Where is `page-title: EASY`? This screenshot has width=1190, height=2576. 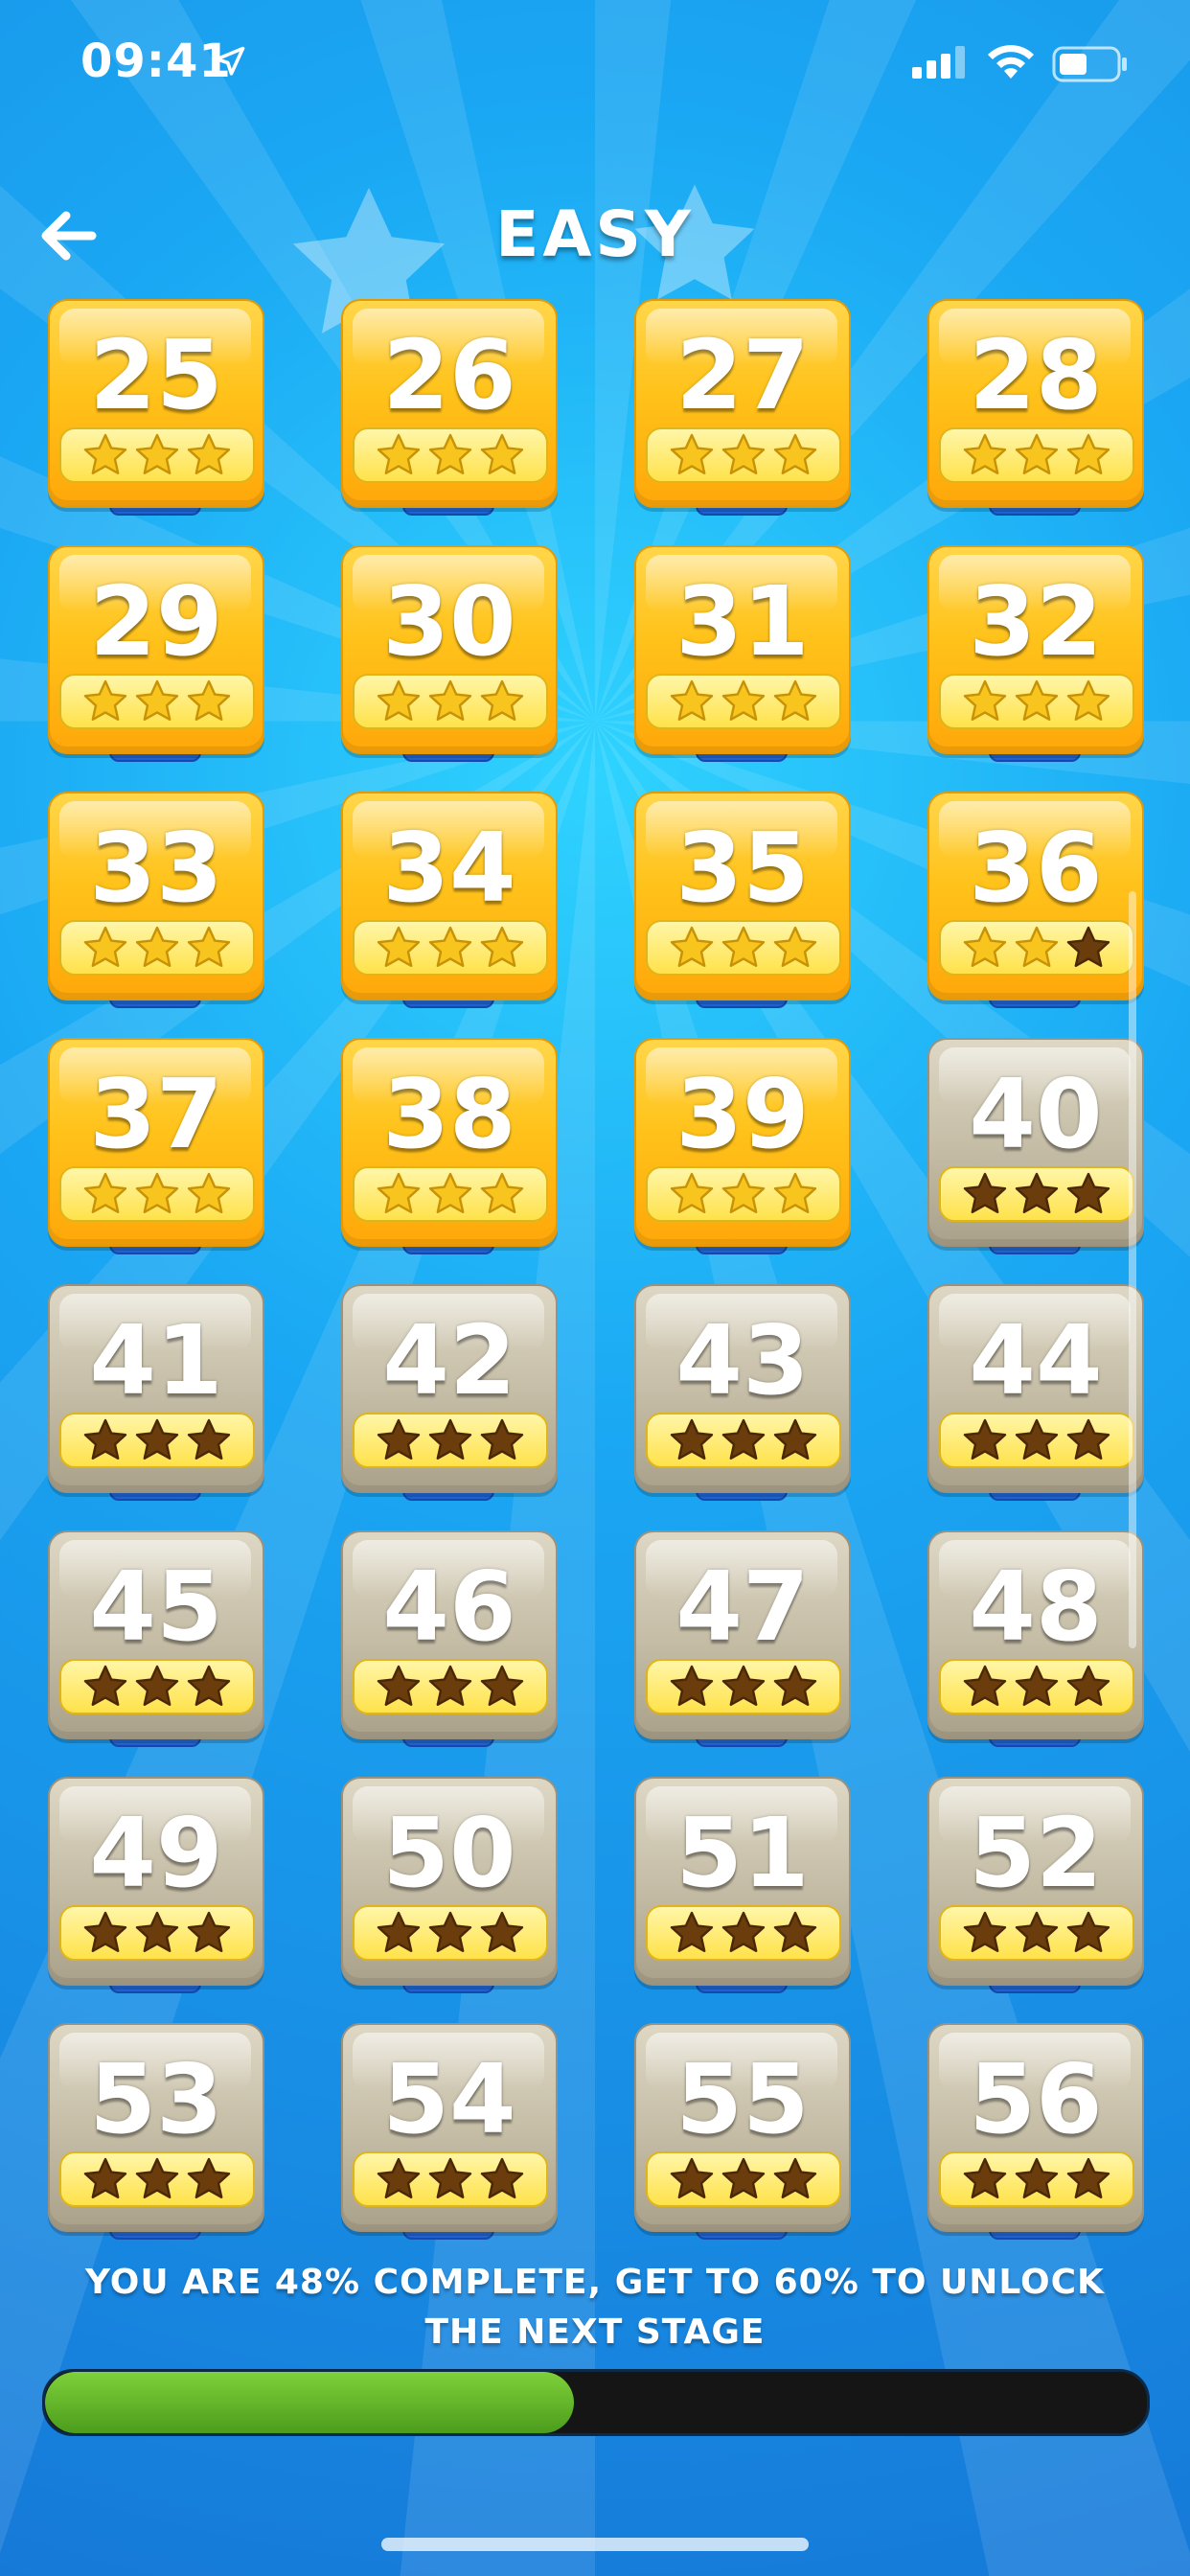
page-title: EASY is located at coordinates (595, 234).